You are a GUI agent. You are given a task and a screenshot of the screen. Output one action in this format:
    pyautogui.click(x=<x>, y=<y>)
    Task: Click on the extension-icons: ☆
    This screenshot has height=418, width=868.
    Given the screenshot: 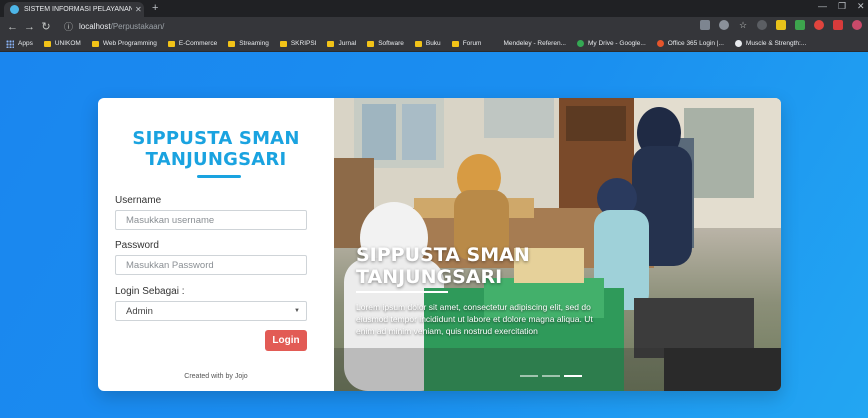 What is the action you would take?
    pyautogui.click(x=781, y=25)
    